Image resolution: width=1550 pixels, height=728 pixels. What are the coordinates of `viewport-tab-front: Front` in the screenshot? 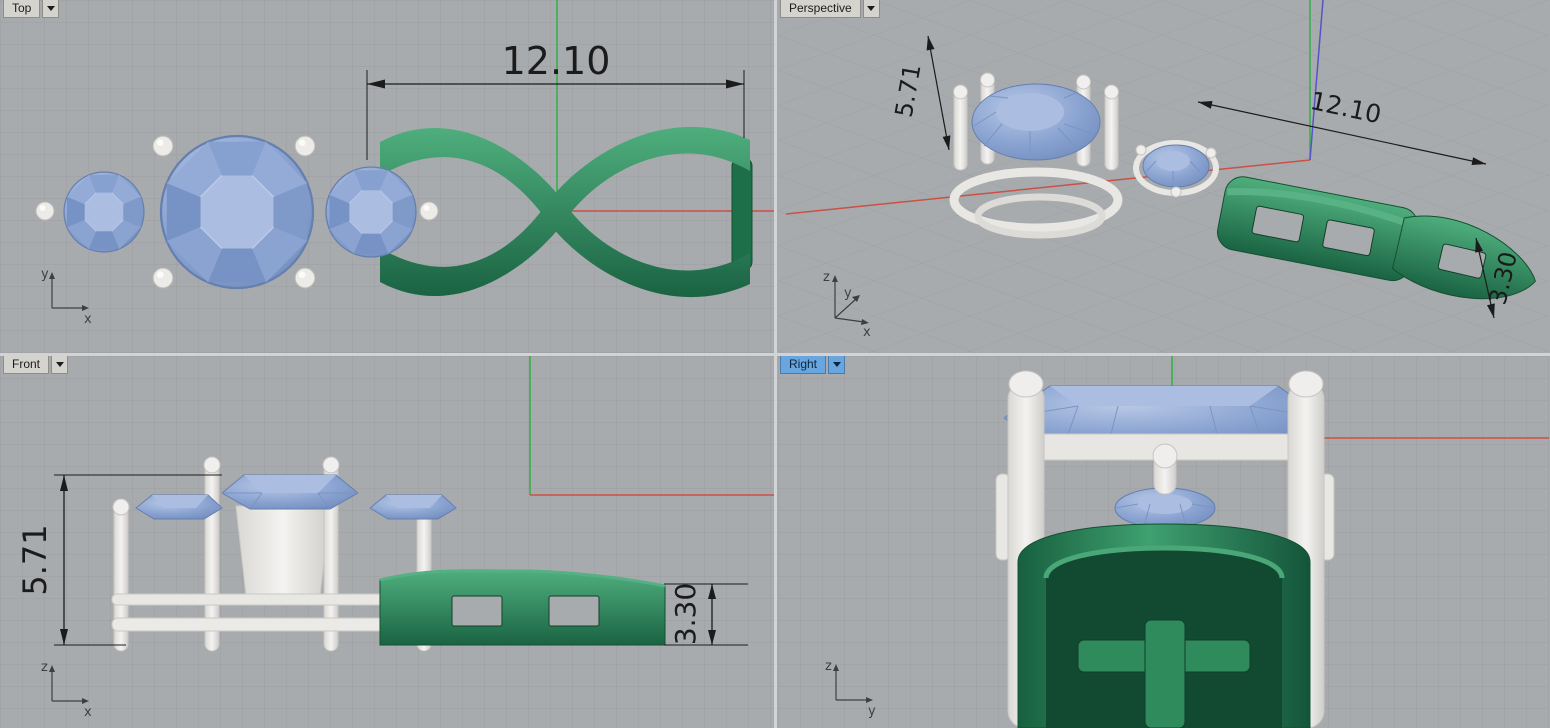 It's located at (36, 365).